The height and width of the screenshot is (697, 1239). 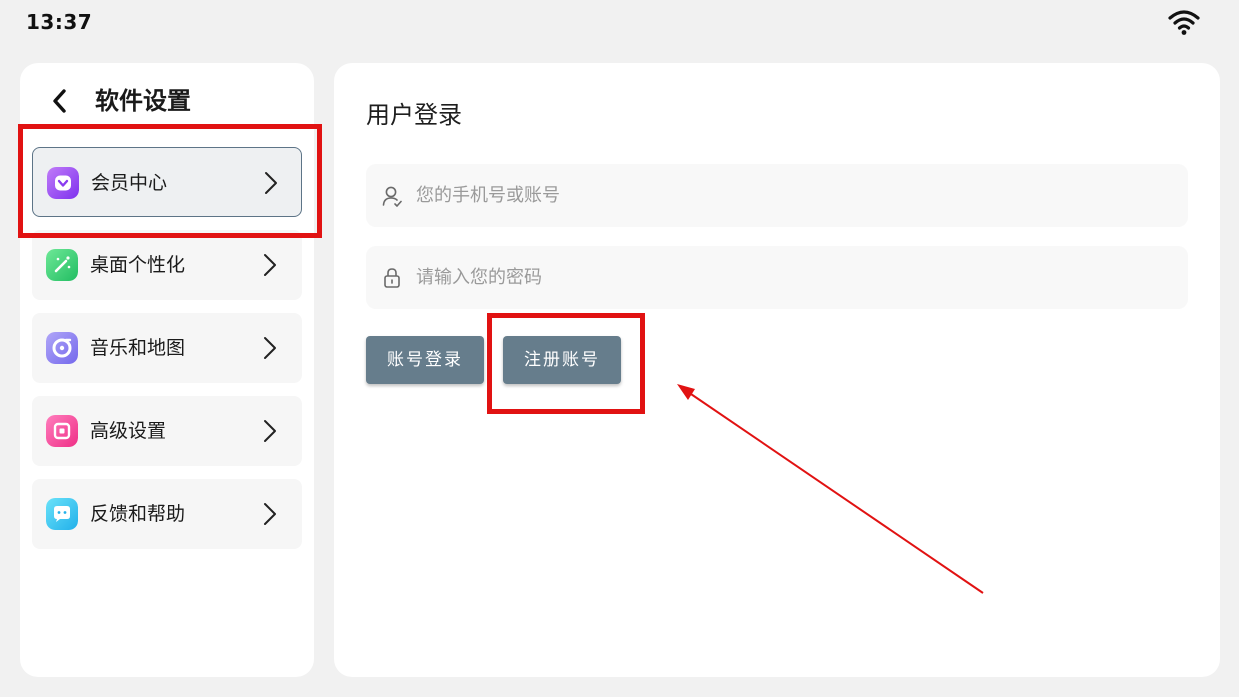 What do you see at coordinates (59, 22) in the screenshot?
I see `status-time: 13:37` at bounding box center [59, 22].